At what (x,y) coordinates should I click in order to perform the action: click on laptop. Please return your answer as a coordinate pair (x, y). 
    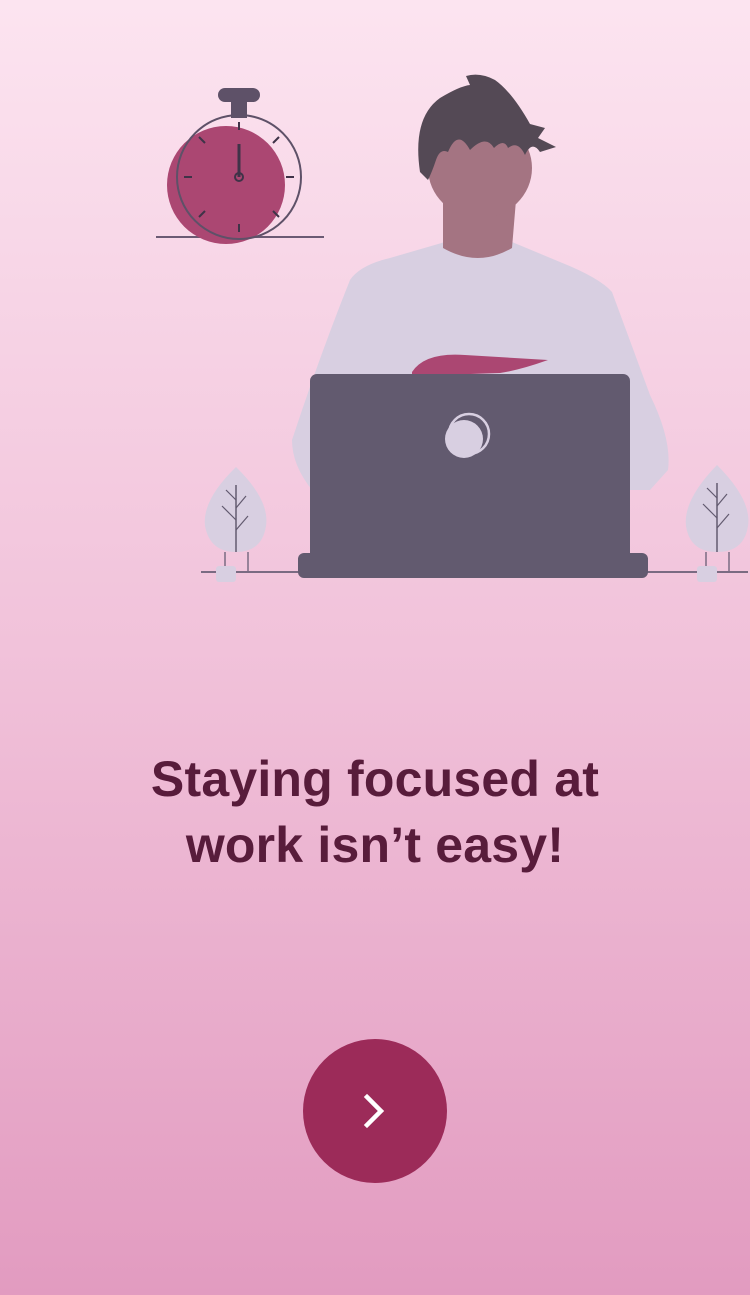
    Looking at the image, I should click on (473, 476).